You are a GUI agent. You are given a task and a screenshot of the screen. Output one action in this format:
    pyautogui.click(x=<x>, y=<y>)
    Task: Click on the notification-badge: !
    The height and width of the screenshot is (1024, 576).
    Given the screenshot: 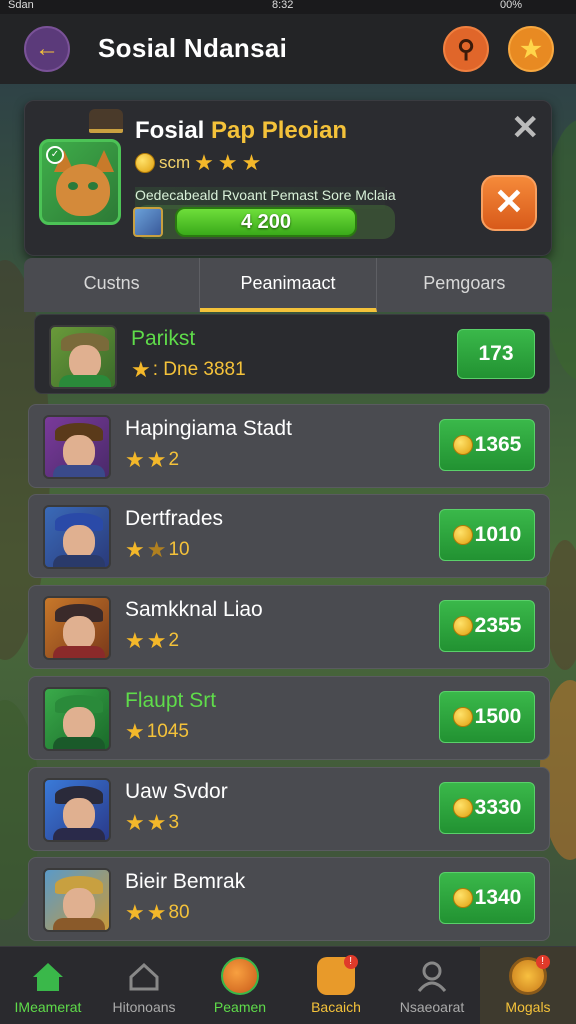 What is the action you would take?
    pyautogui.click(x=350, y=962)
    